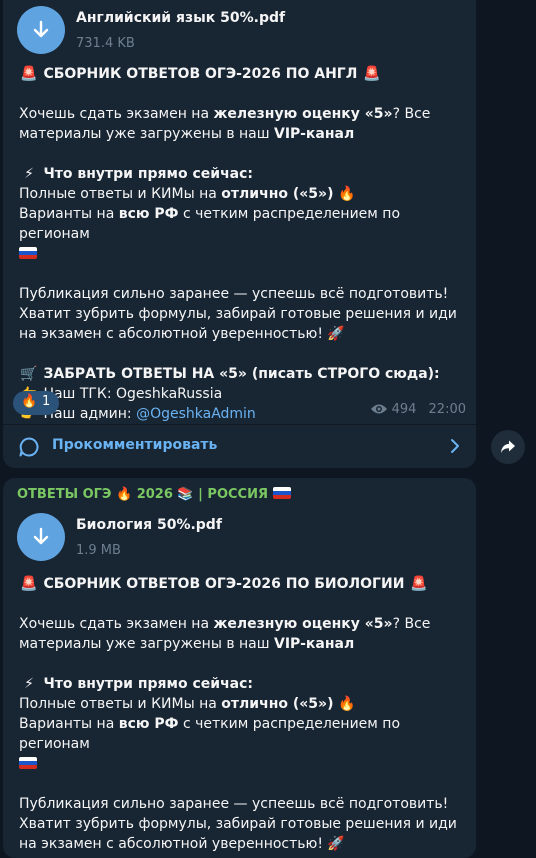 The image size is (536, 858). I want to click on message-title: 🚨 СБОРНИК ОТВЕТОВ ОГЭ-2026 ПО АНГЛ 🚨, so click(200, 74).